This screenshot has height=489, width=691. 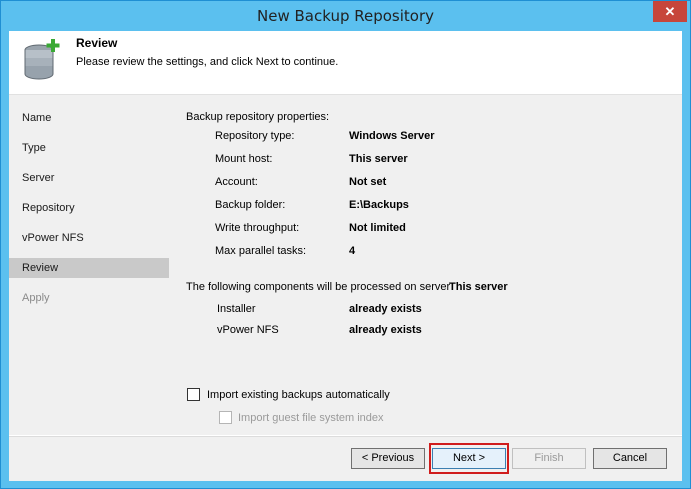 What do you see at coordinates (89, 268) in the screenshot?
I see `nav-step-review: Review` at bounding box center [89, 268].